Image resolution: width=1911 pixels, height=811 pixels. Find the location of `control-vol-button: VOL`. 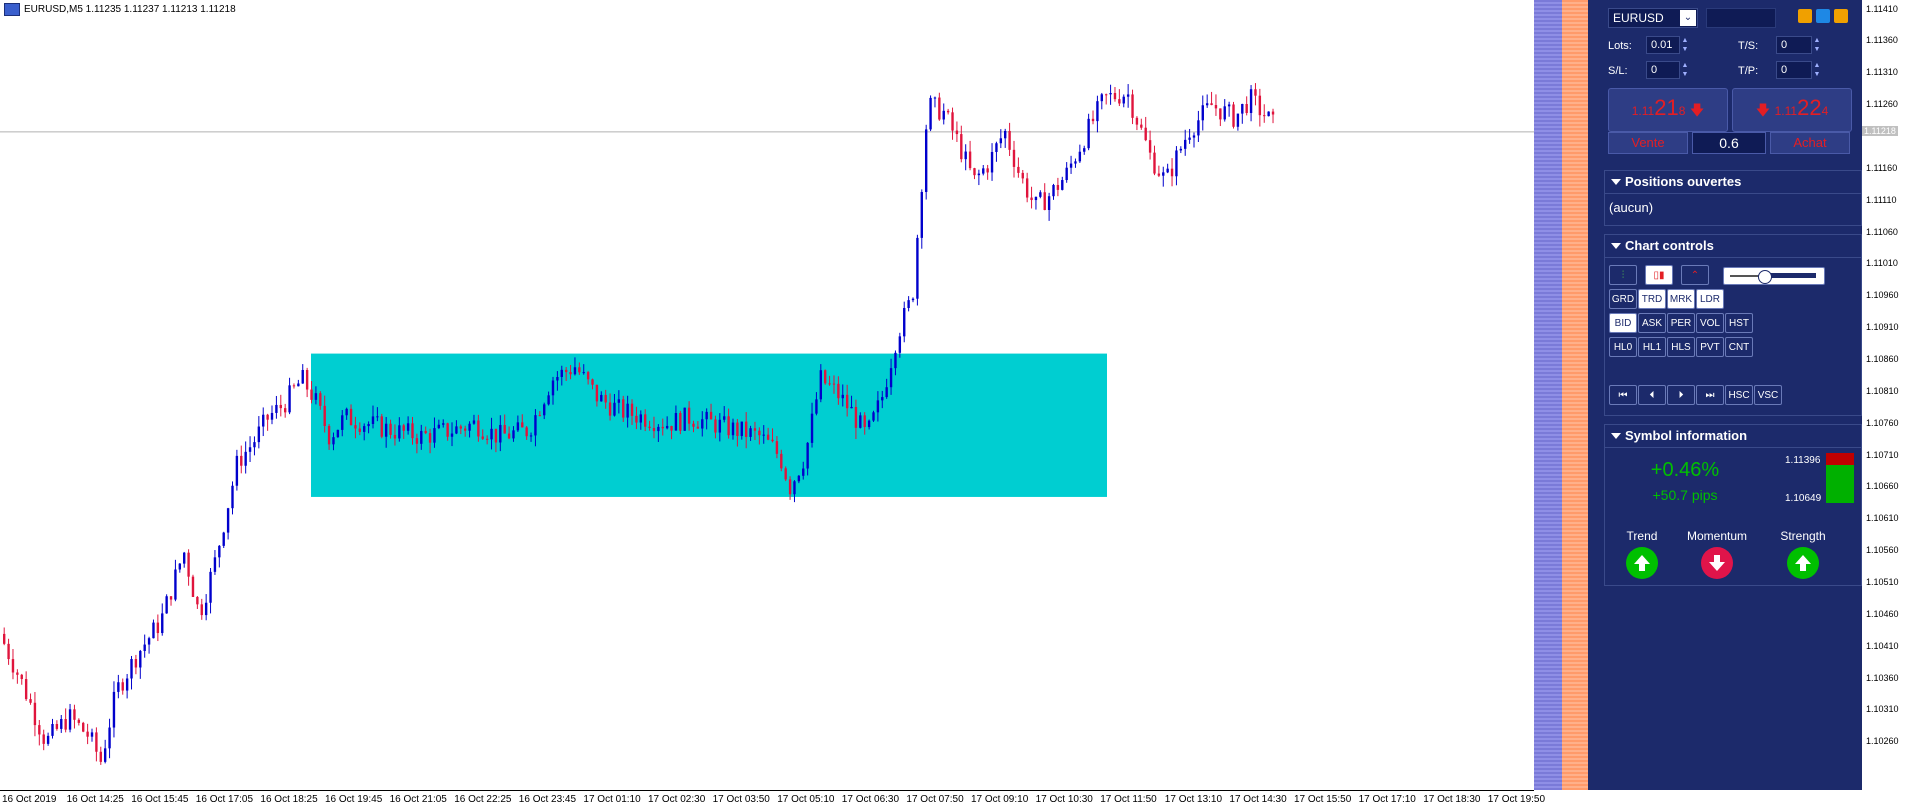

control-vol-button: VOL is located at coordinates (1710, 323).